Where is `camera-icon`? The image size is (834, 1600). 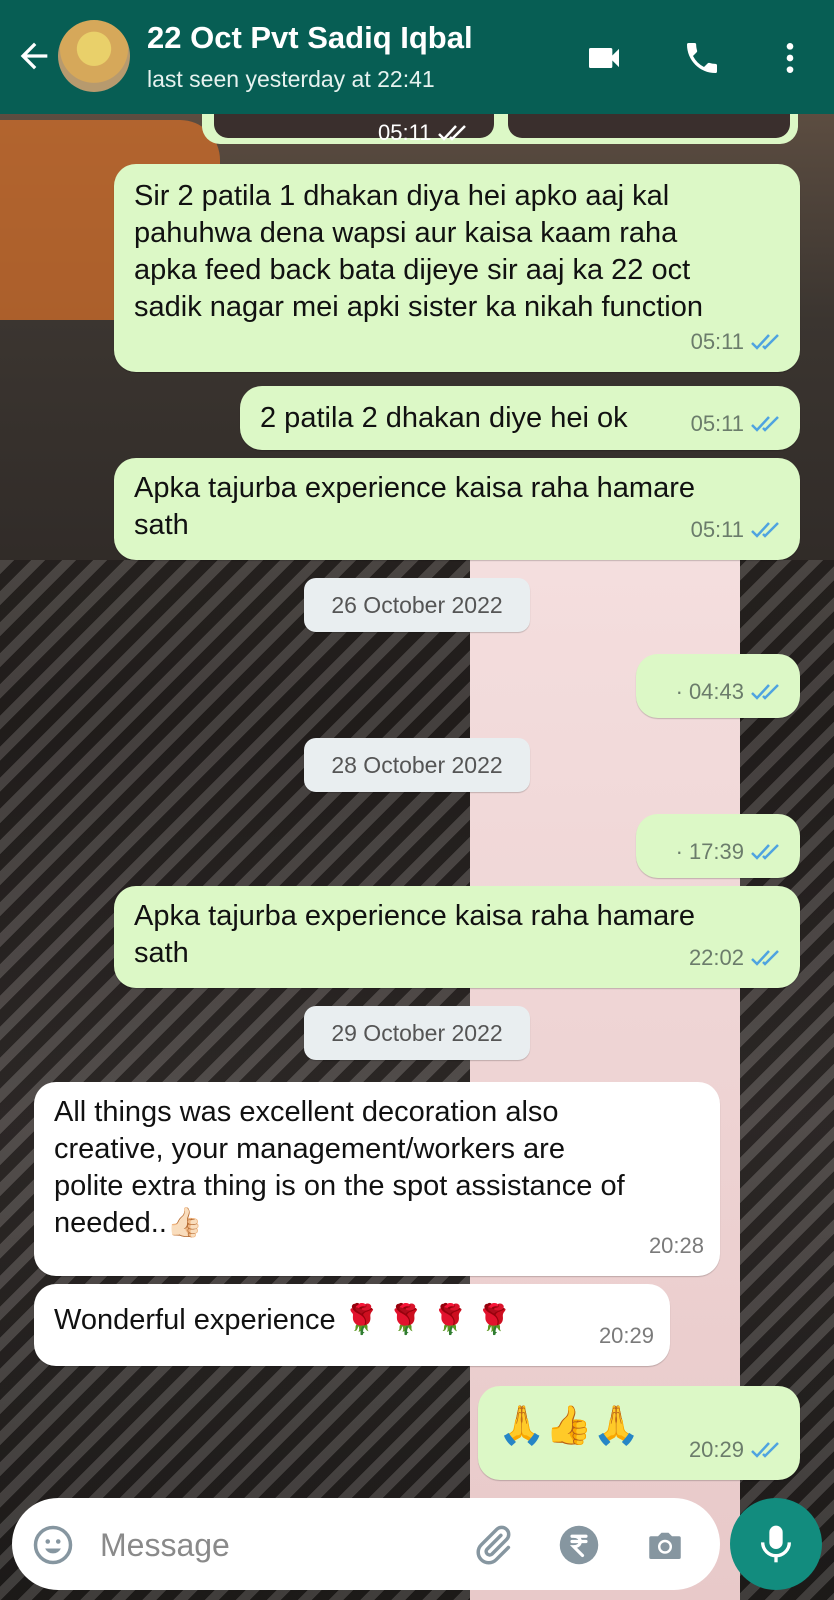 camera-icon is located at coordinates (665, 1545).